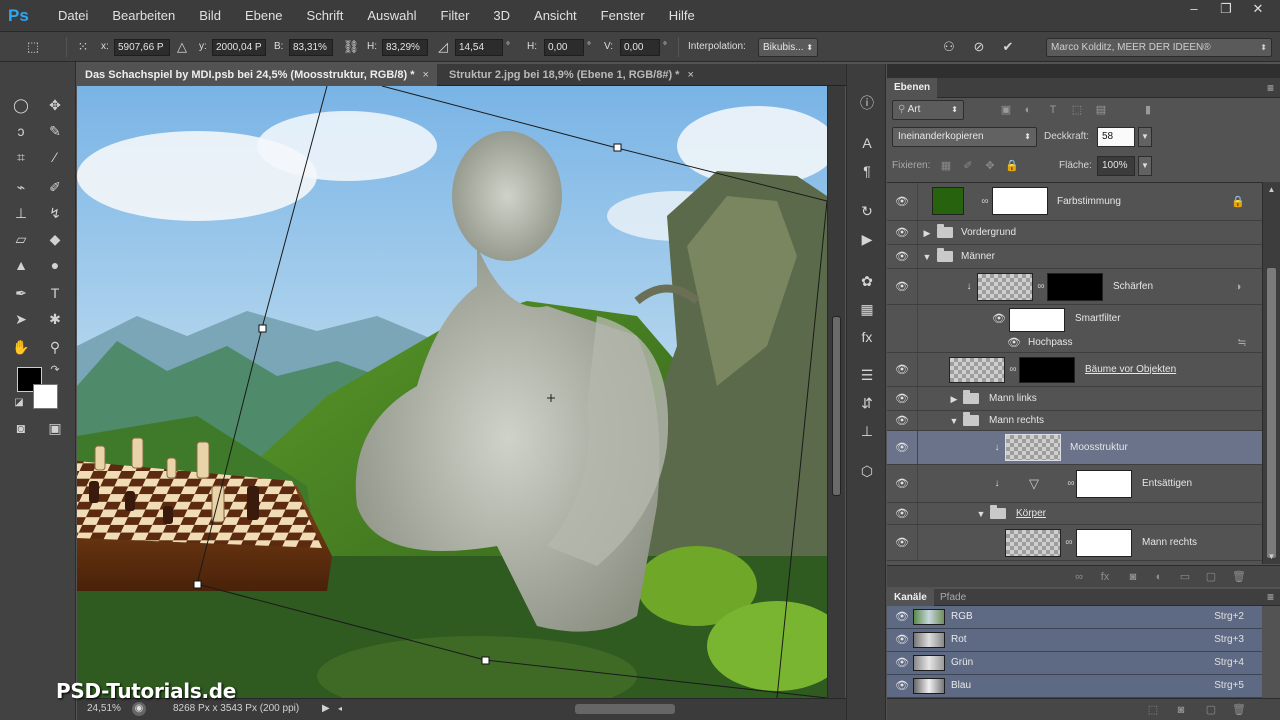 The width and height of the screenshot is (1280, 720). Describe the element at coordinates (479, 47) in the screenshot. I see `angle-field: 14,54` at that location.